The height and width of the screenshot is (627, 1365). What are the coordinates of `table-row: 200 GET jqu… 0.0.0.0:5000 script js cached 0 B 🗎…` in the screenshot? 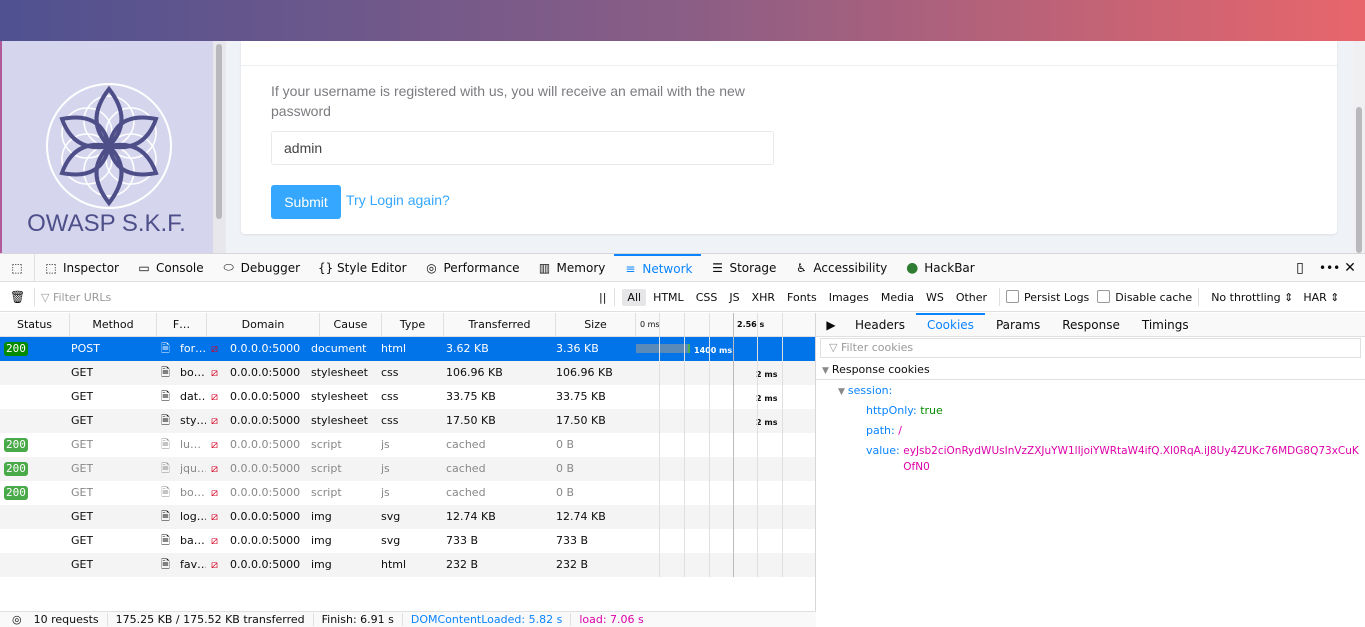 It's located at (408, 469).